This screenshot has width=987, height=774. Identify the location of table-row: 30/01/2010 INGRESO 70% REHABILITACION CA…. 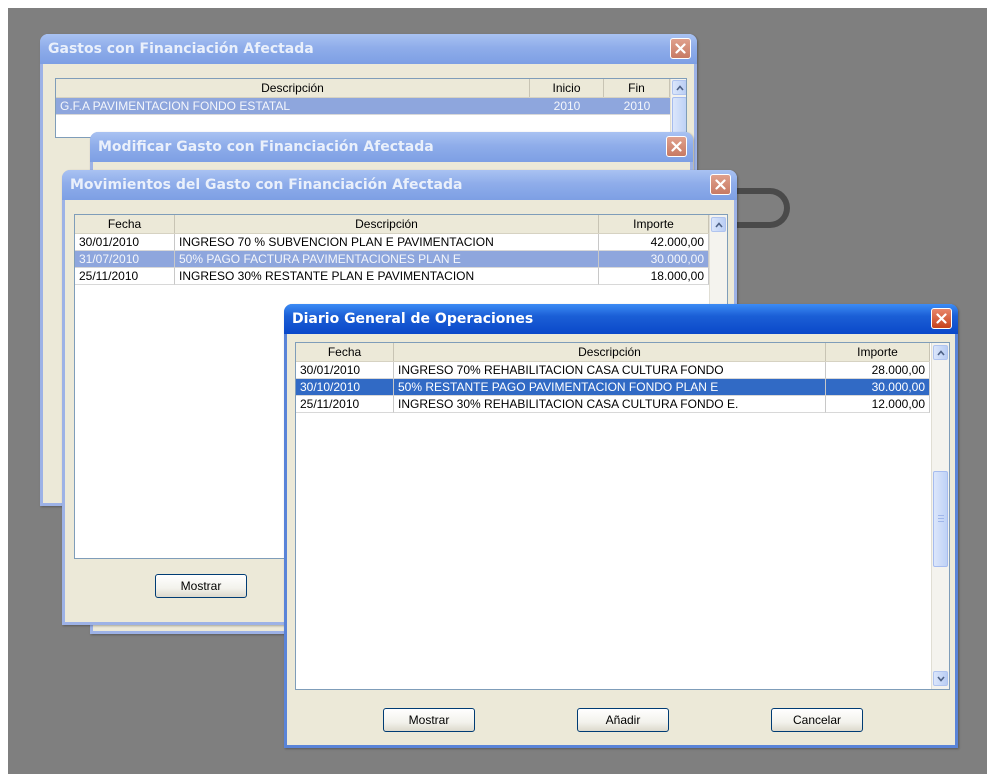
(613, 370).